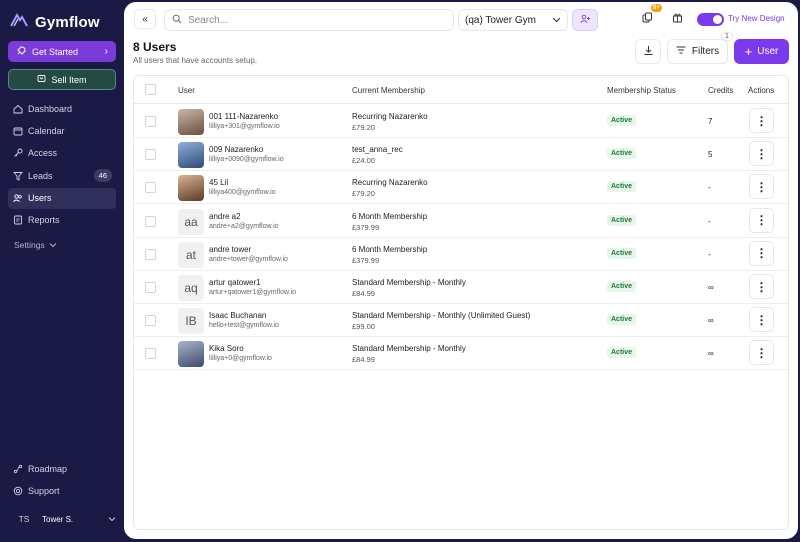 This screenshot has width=800, height=542. Describe the element at coordinates (388, 90) in the screenshot. I see `header-membership: Current Membership` at that location.